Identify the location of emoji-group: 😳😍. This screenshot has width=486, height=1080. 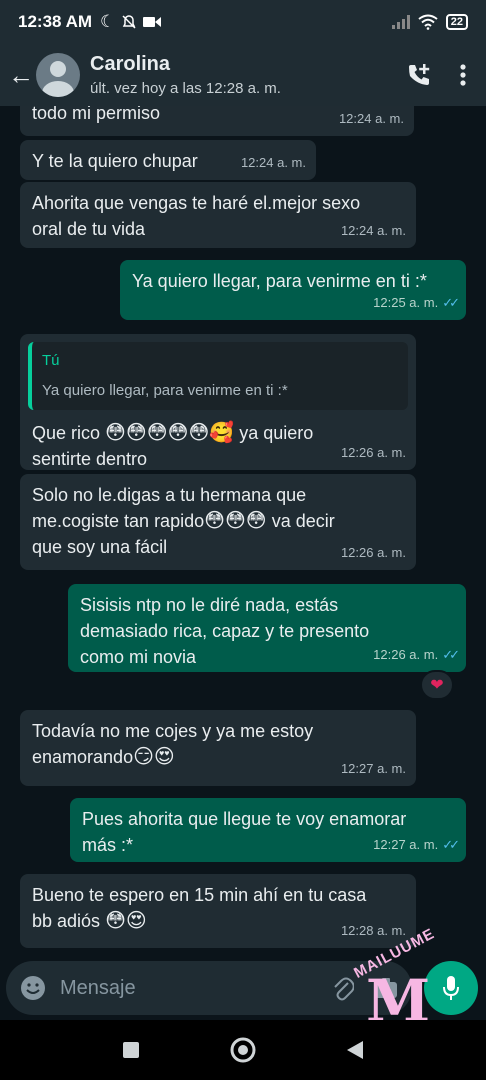
(126, 921).